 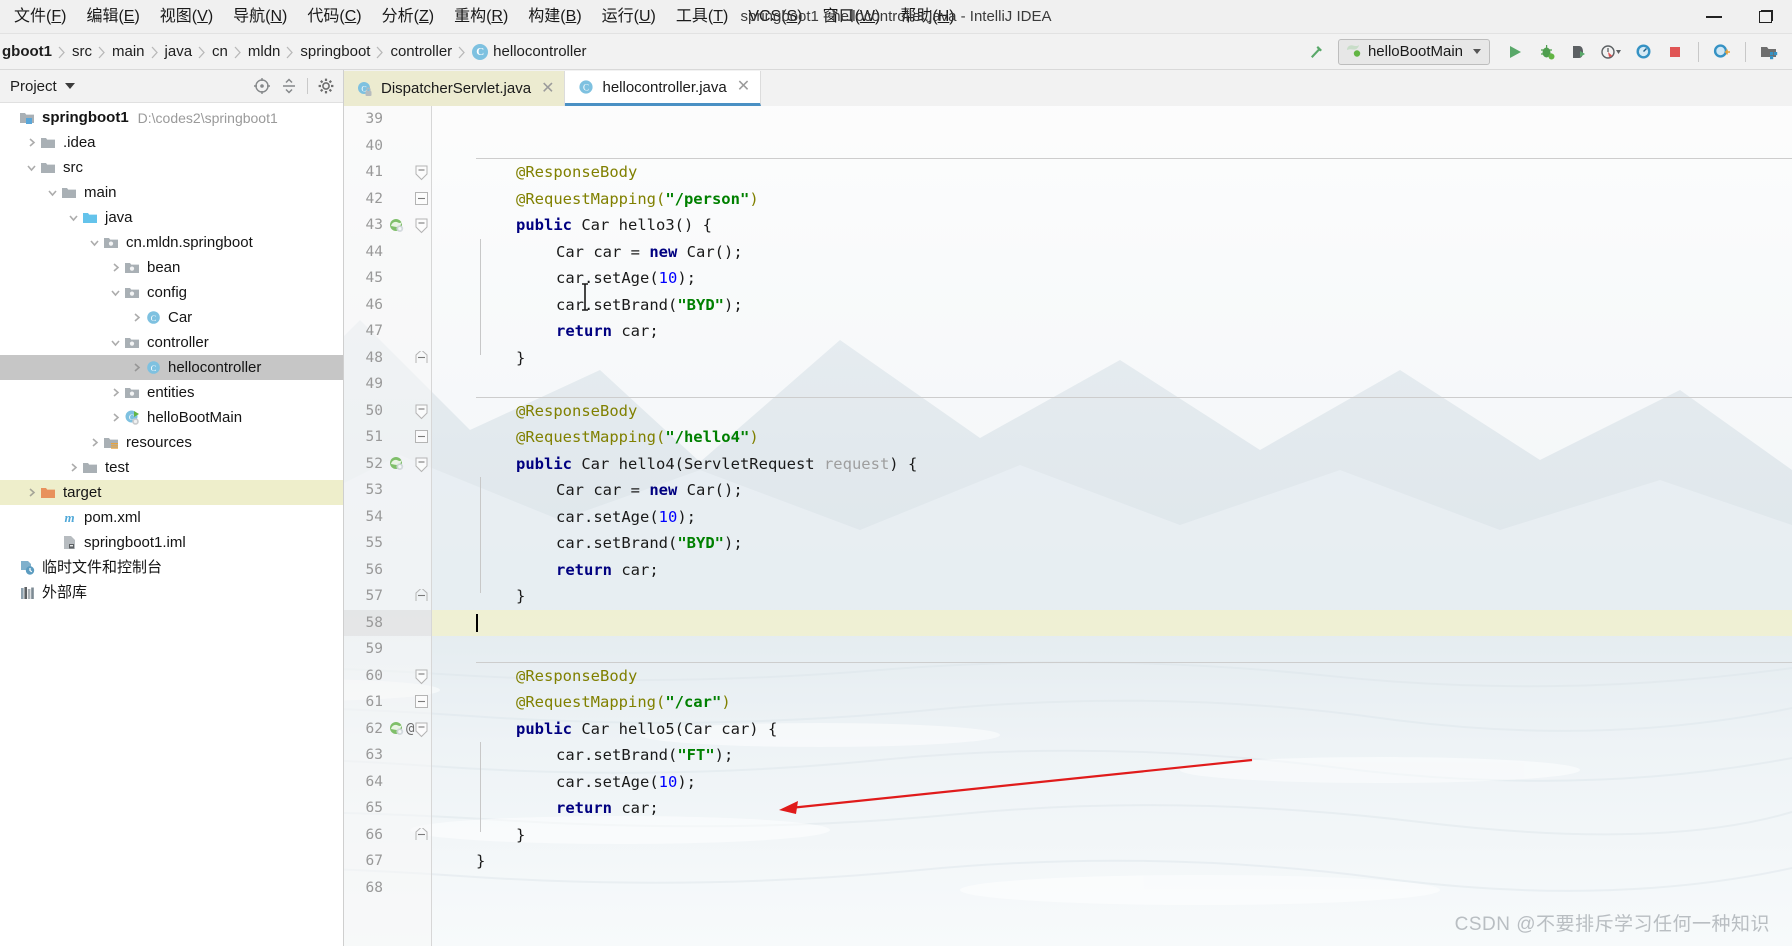 What do you see at coordinates (1722, 52) in the screenshot?
I see `attach-profiler-icon` at bounding box center [1722, 52].